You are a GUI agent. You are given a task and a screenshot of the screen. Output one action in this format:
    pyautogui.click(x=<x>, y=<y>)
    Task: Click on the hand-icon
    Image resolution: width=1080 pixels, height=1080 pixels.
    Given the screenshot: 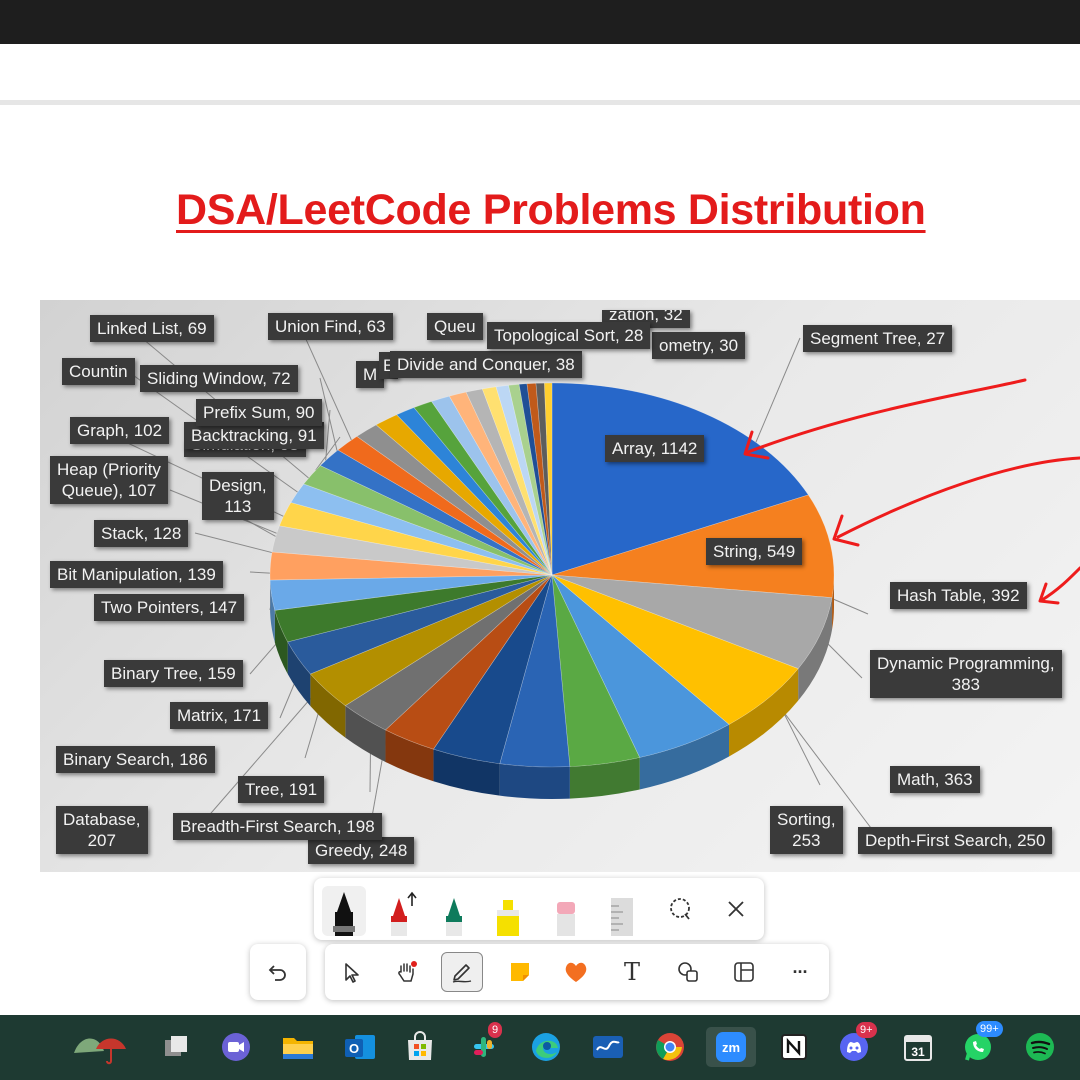 What is the action you would take?
    pyautogui.click(x=407, y=971)
    